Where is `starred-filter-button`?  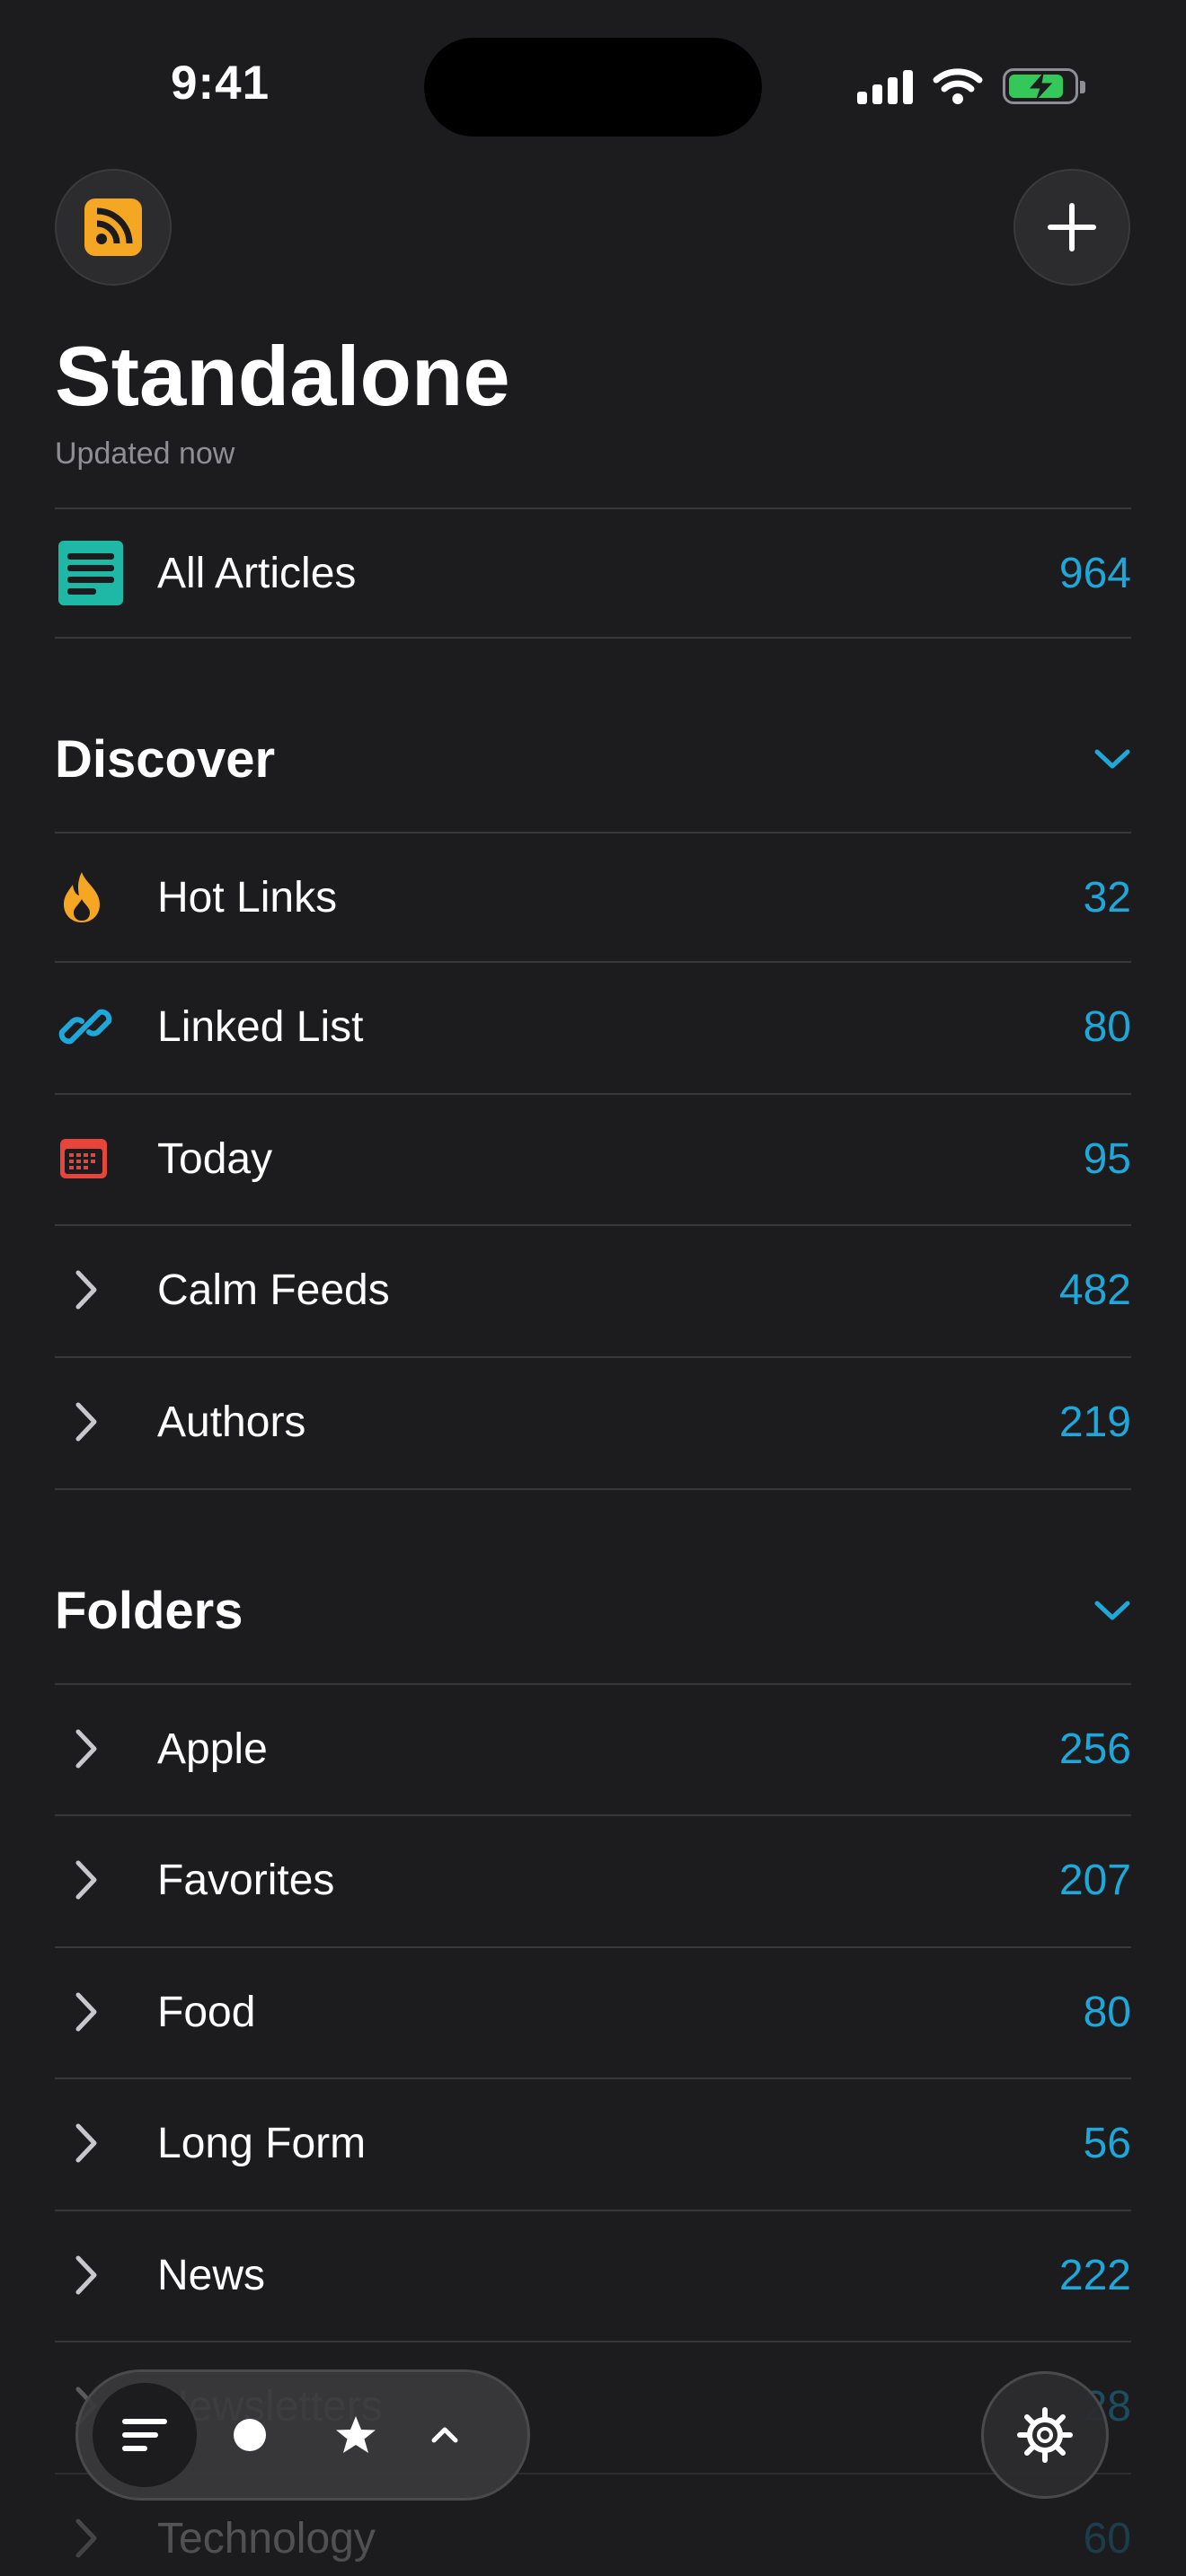
starred-filter-button is located at coordinates (356, 2435).